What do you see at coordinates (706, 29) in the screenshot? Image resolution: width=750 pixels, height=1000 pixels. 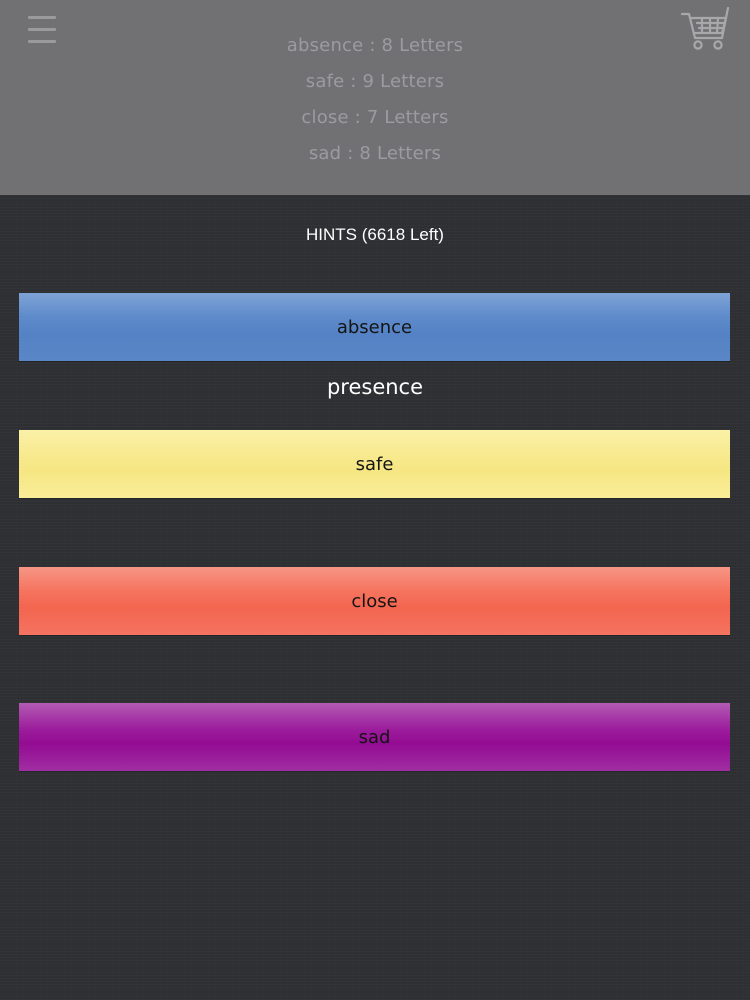 I see `shopping-cart-icon` at bounding box center [706, 29].